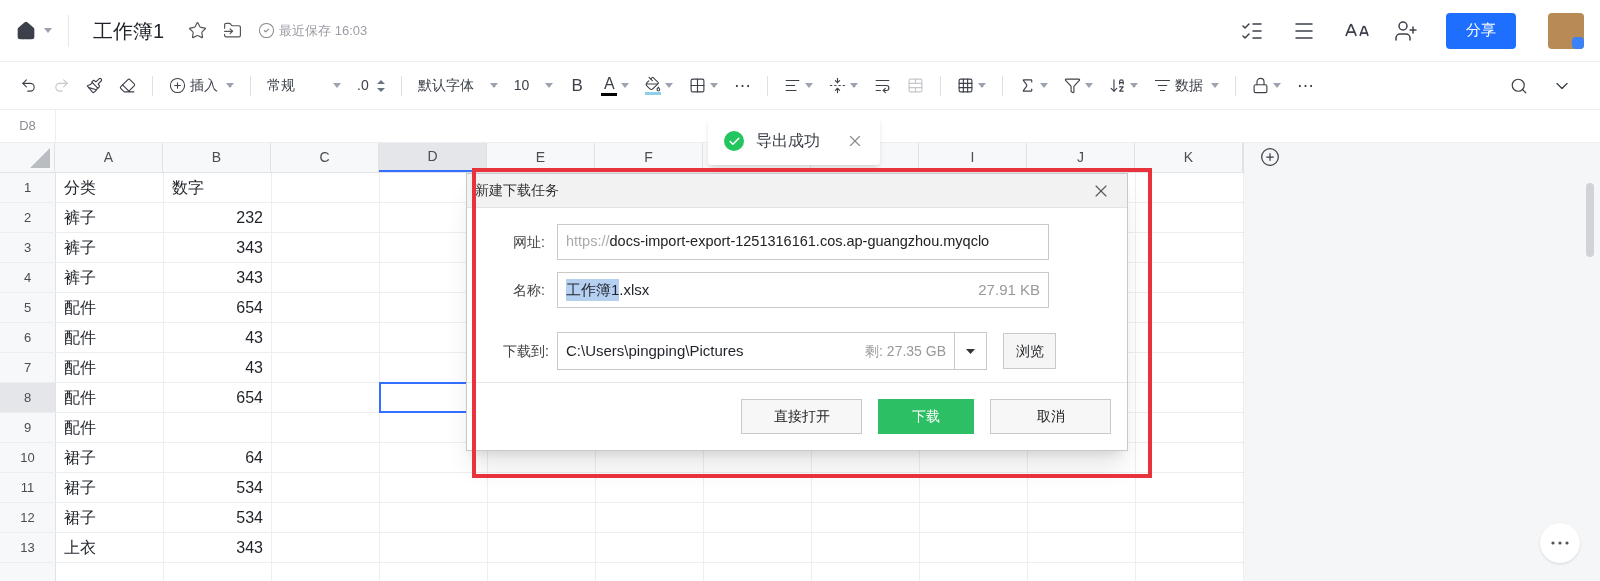  I want to click on url-field: https://docs-import-export-1251316161.cos.ap-guangzhou.myqclo, so click(803, 242).